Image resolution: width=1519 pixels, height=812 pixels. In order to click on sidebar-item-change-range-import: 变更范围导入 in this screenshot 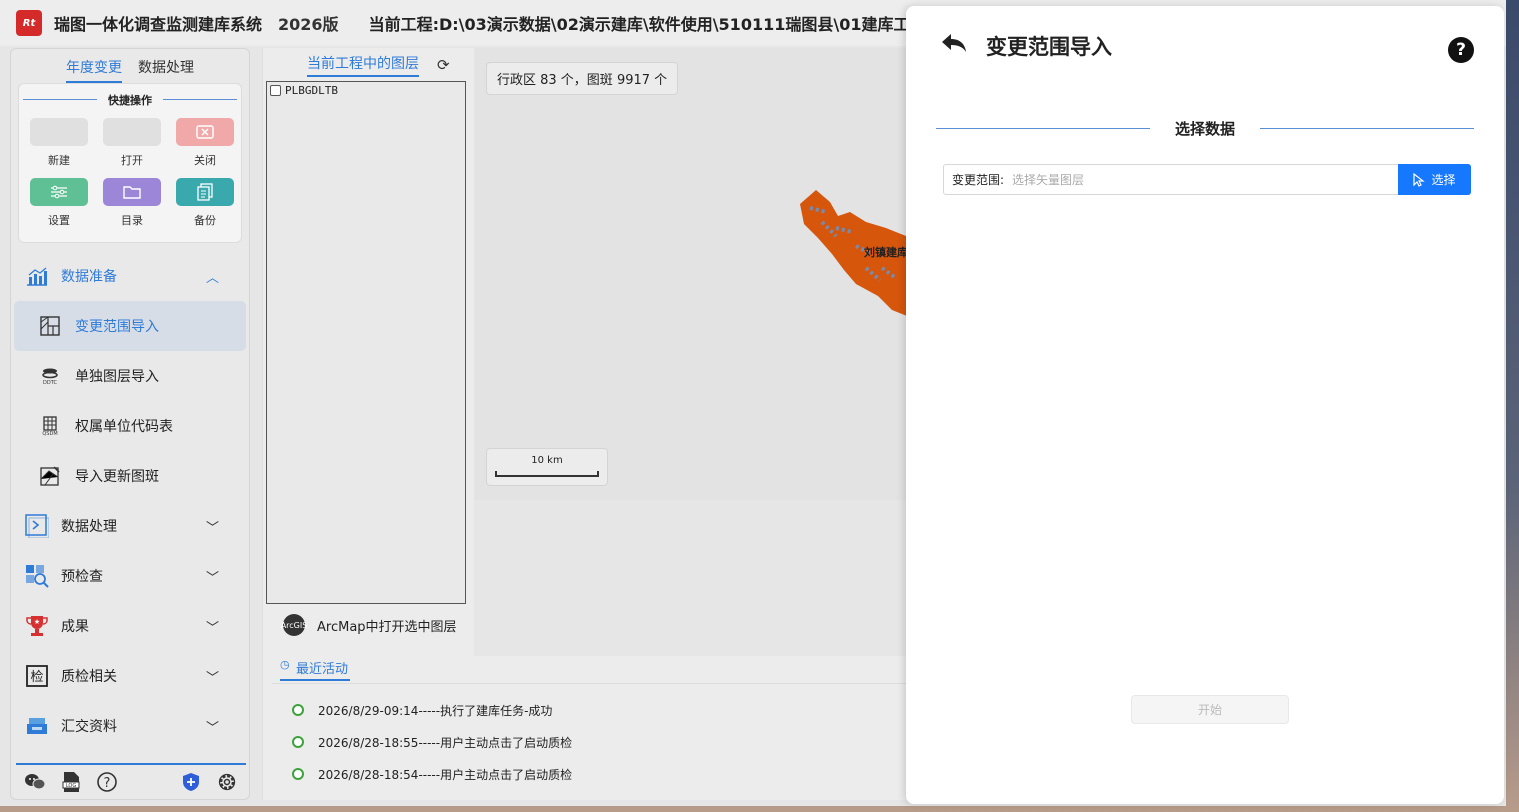, I will do `click(130, 326)`.